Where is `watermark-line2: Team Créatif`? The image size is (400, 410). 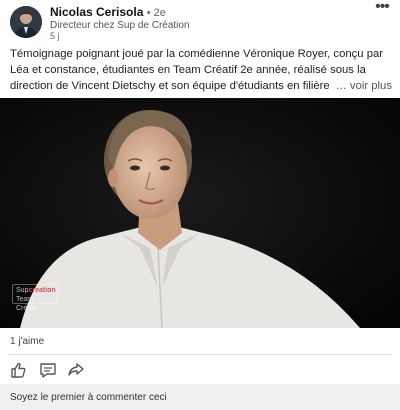 watermark-line2: Team Créatif is located at coordinates (26, 304).